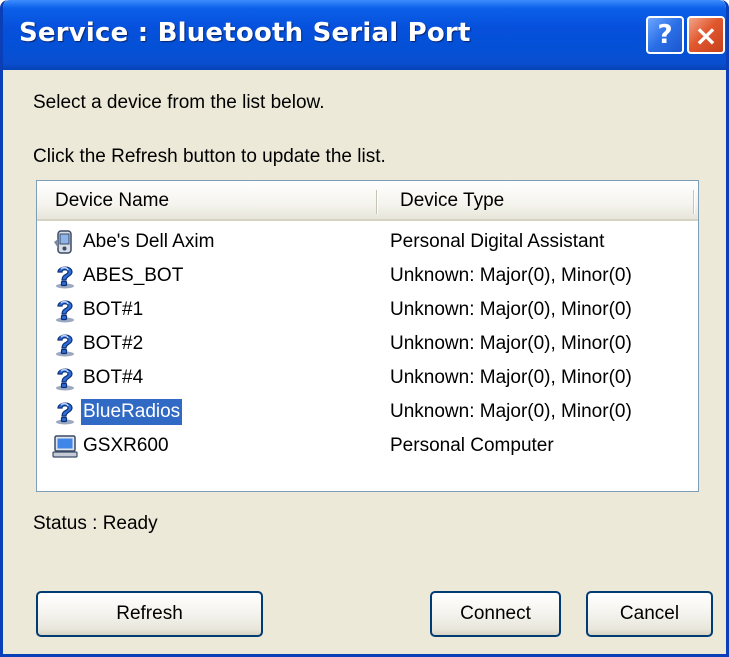 The image size is (729, 657). I want to click on device-list-header: Device Name Device Type, so click(367, 201).